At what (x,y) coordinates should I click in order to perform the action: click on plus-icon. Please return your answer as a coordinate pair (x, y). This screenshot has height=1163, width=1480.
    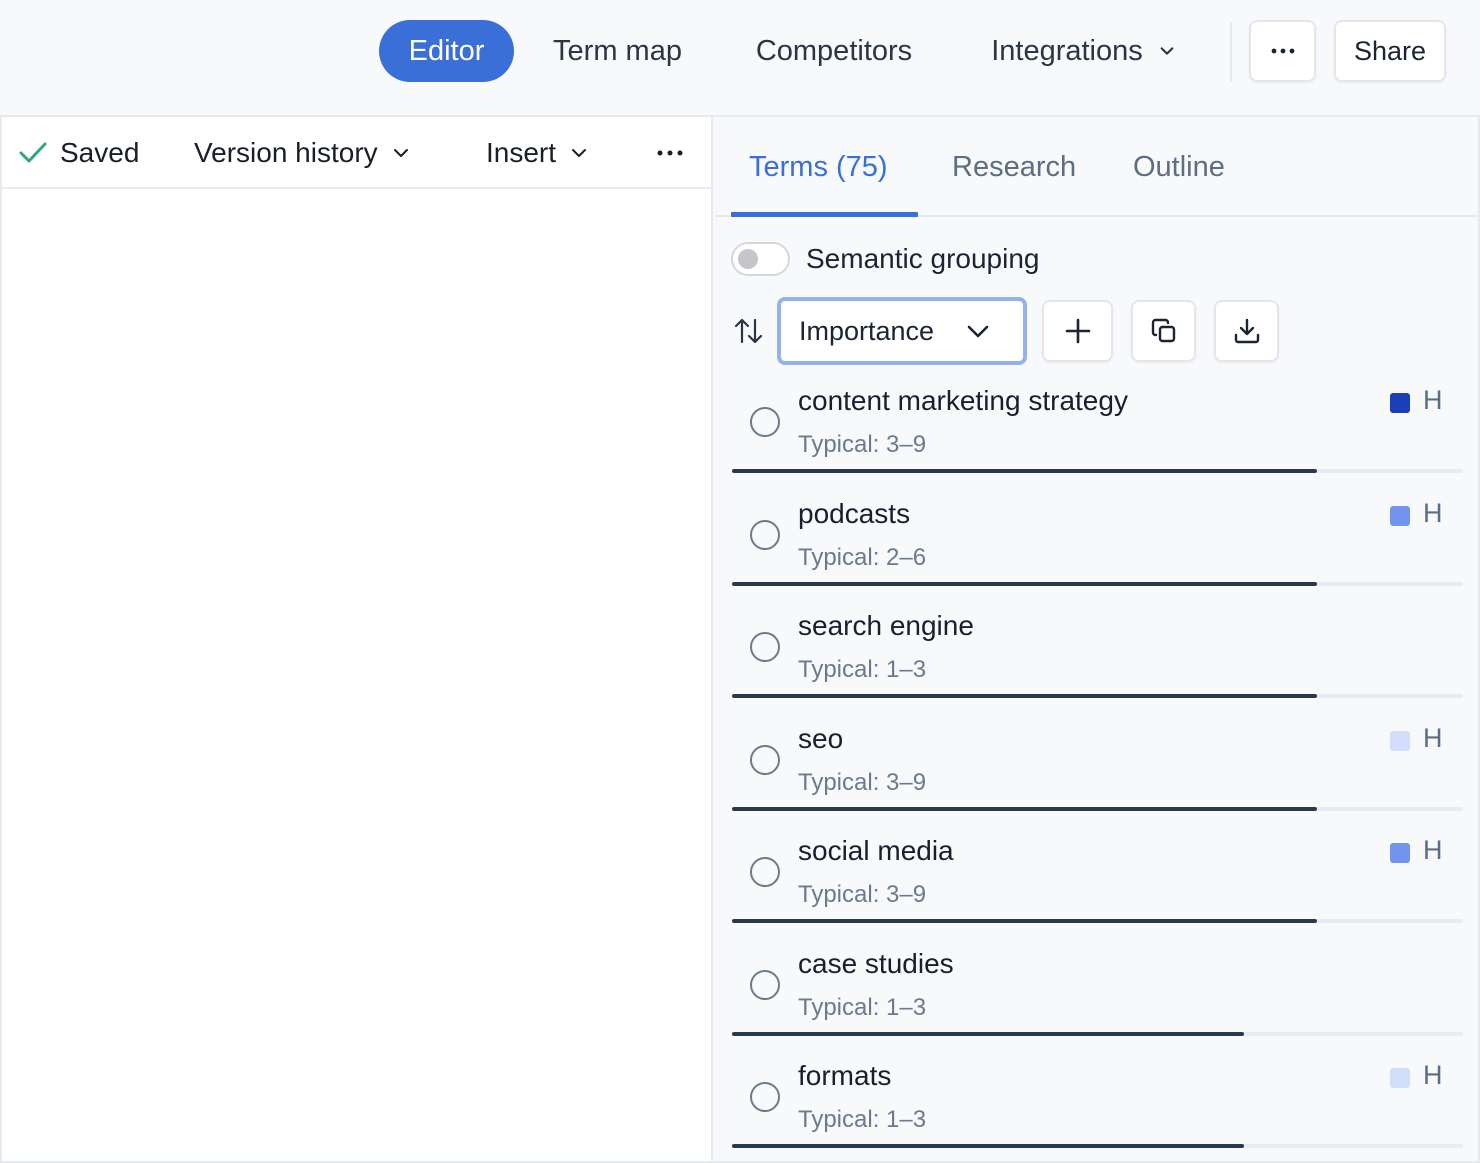
    Looking at the image, I should click on (1077, 331).